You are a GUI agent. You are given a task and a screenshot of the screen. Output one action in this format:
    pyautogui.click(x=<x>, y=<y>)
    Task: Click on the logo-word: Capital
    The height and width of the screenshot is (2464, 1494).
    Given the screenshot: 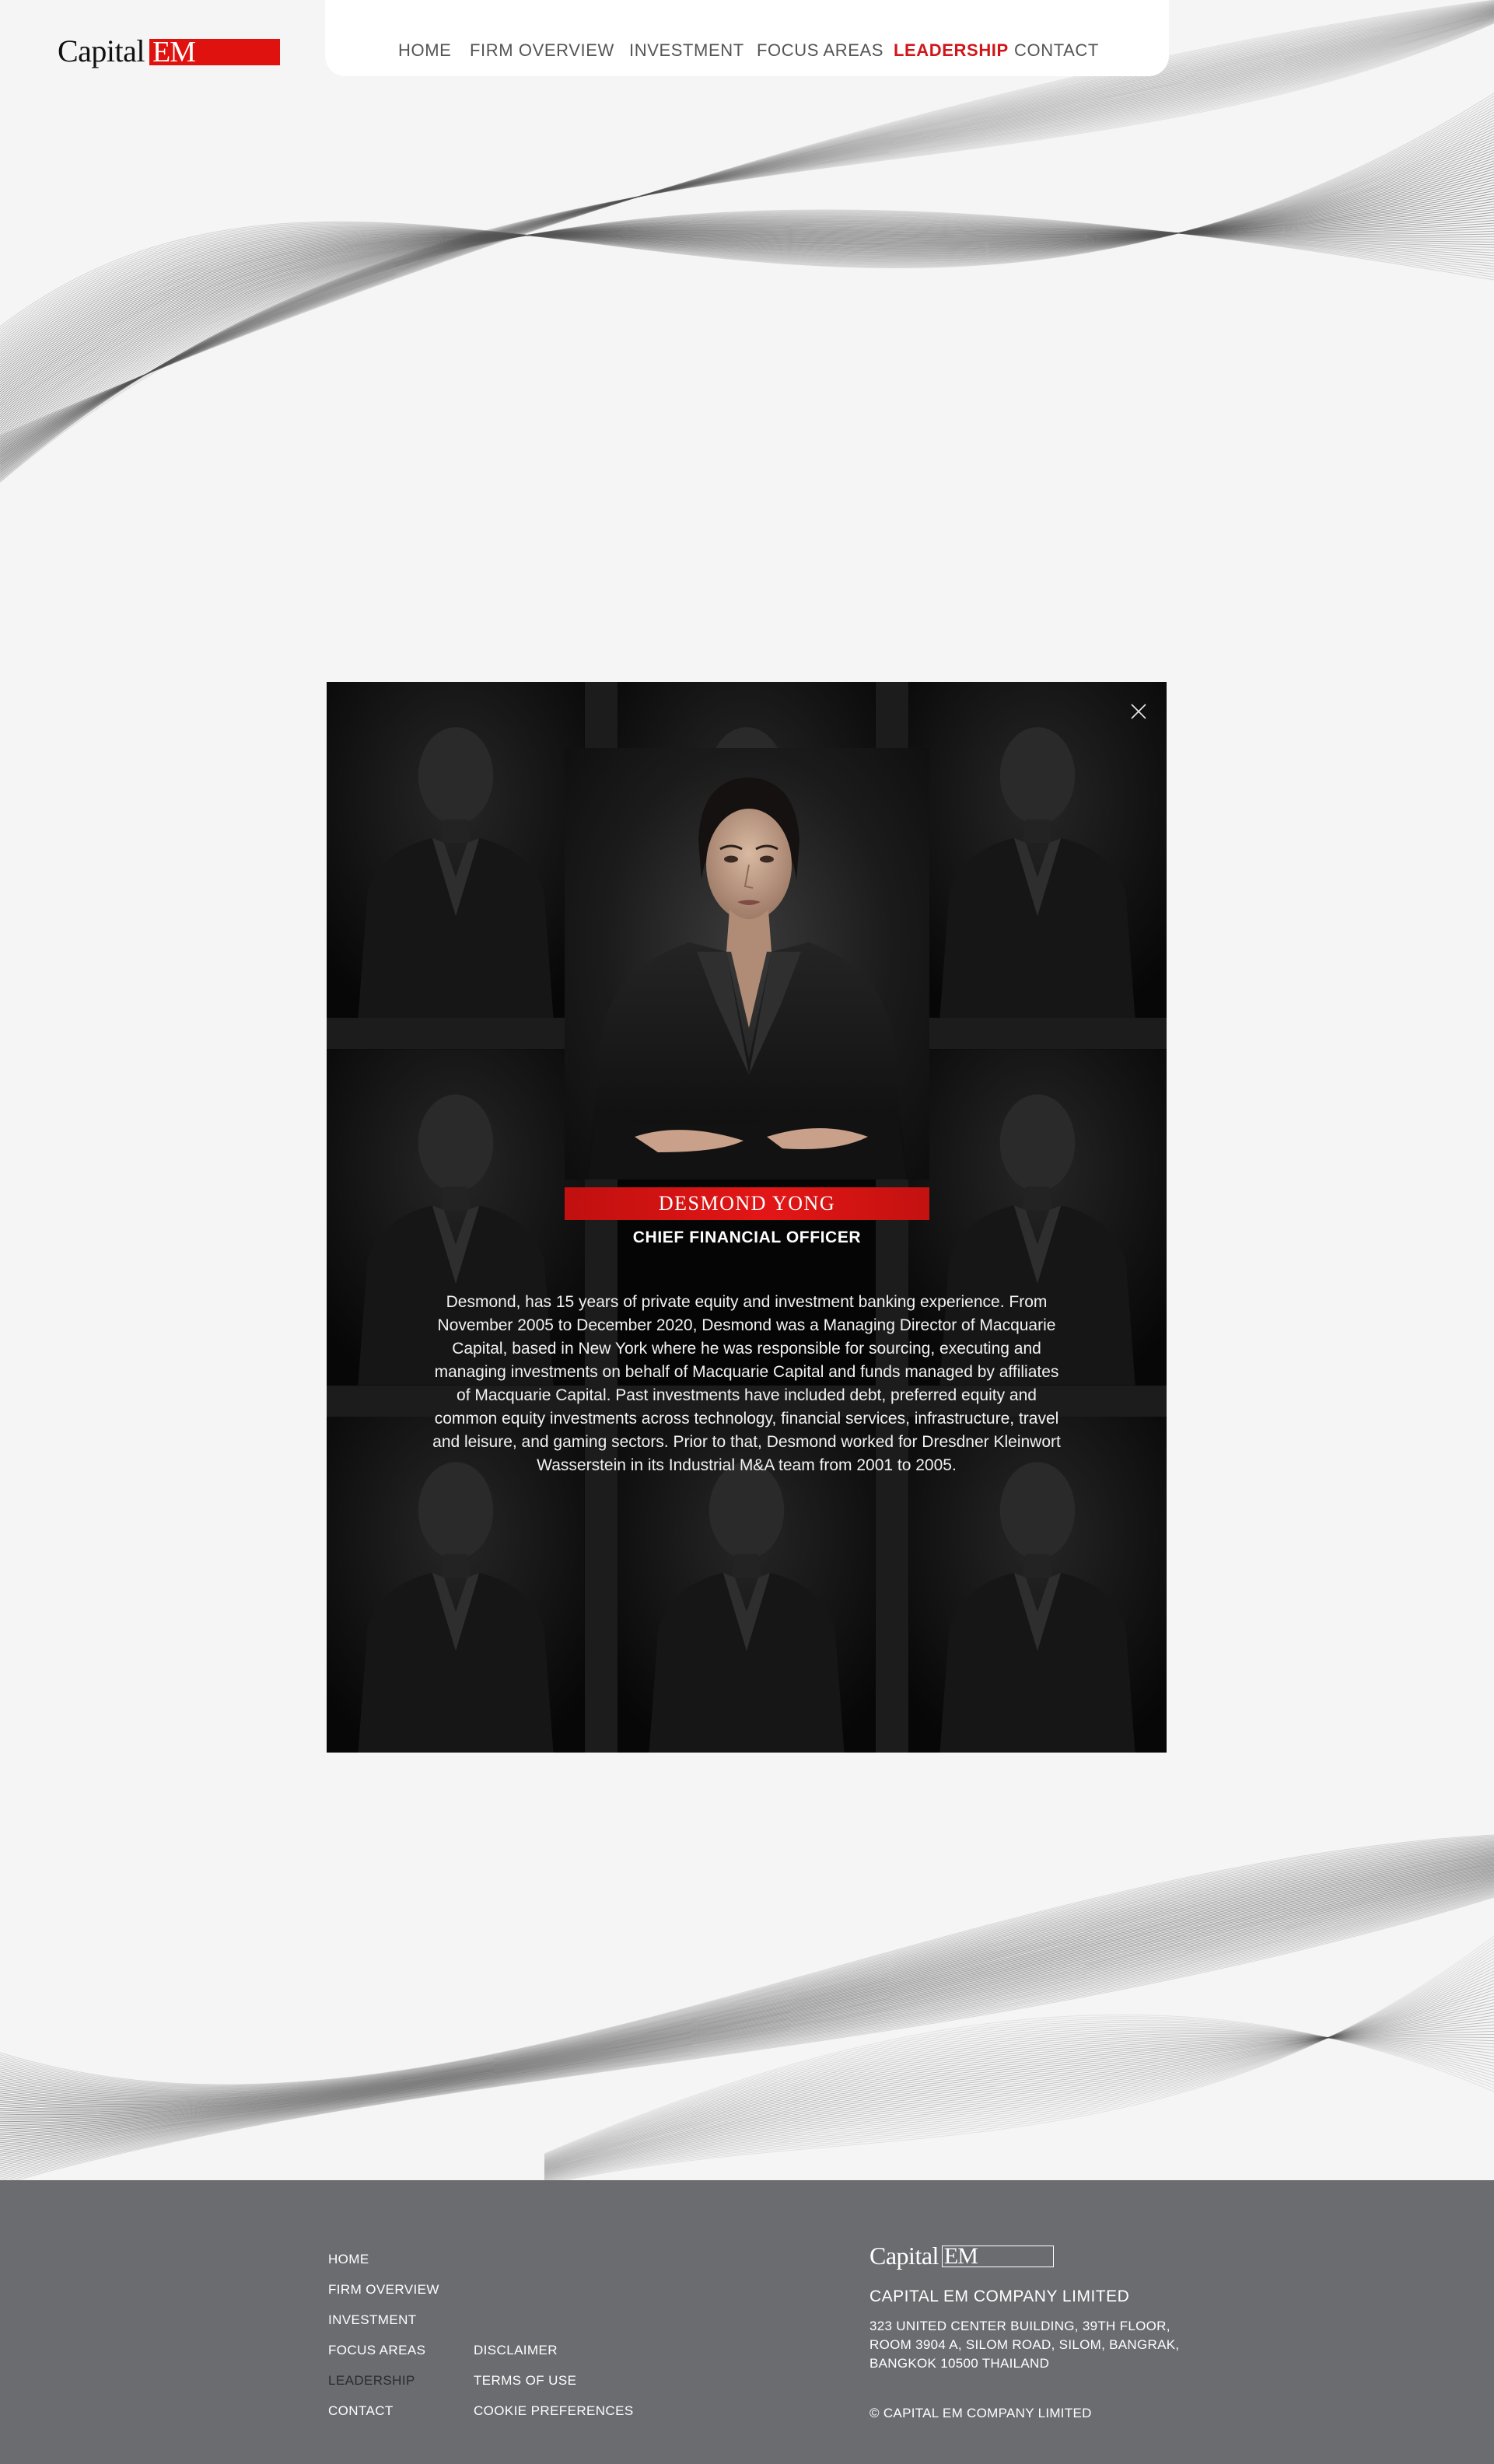 What is the action you would take?
    pyautogui.click(x=101, y=50)
    